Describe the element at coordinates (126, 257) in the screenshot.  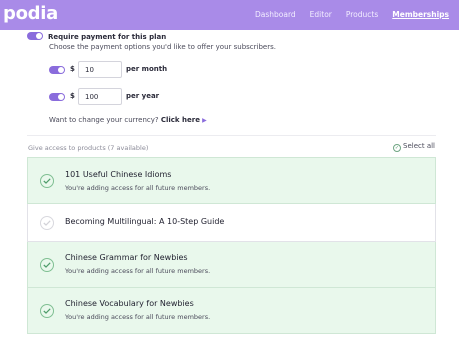
I see `product-title: Chinese Grammar for Newbies` at that location.